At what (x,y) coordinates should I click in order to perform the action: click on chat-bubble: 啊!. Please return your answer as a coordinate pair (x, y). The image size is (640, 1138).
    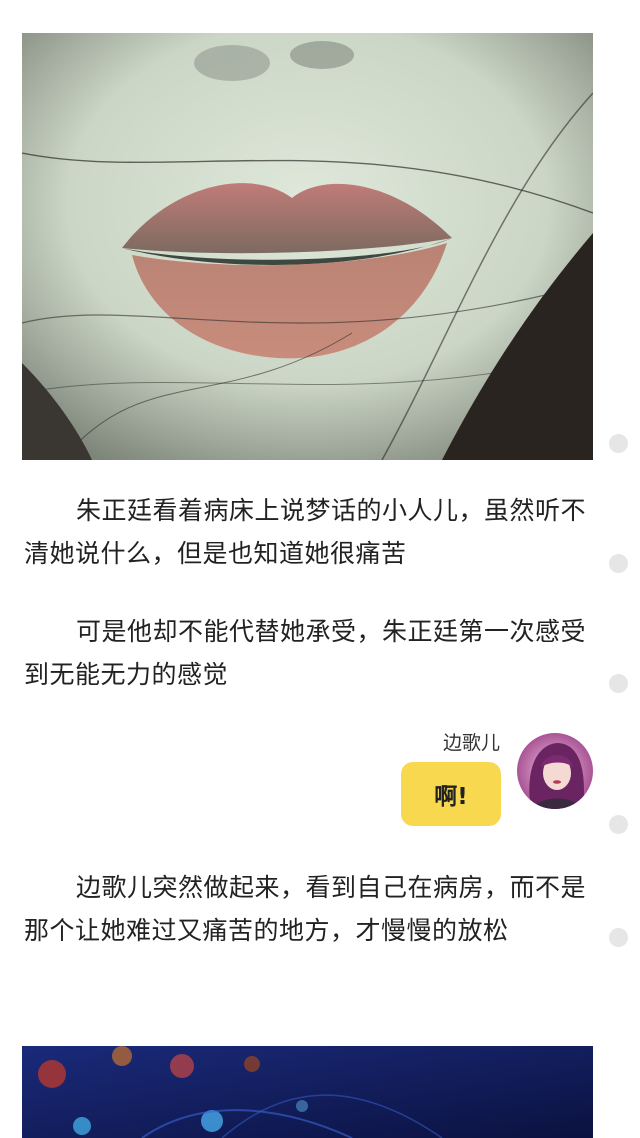
    Looking at the image, I should click on (451, 794).